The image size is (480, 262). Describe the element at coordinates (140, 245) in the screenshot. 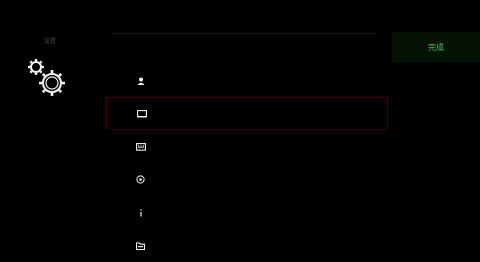

I see `folder-icon` at that location.